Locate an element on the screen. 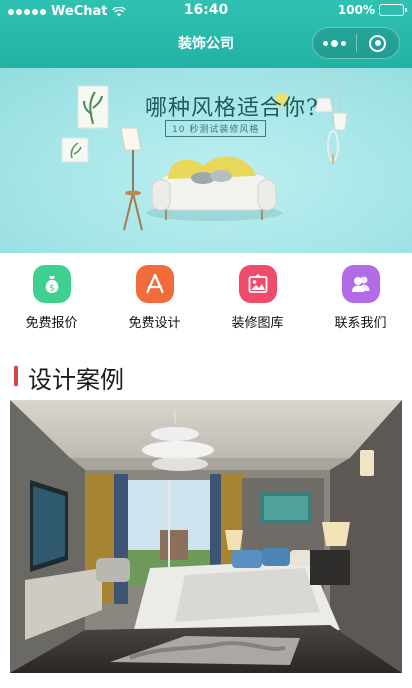 Image resolution: width=412 pixels, height=688 pixels. section-title: 设计案例 is located at coordinates (76, 380).